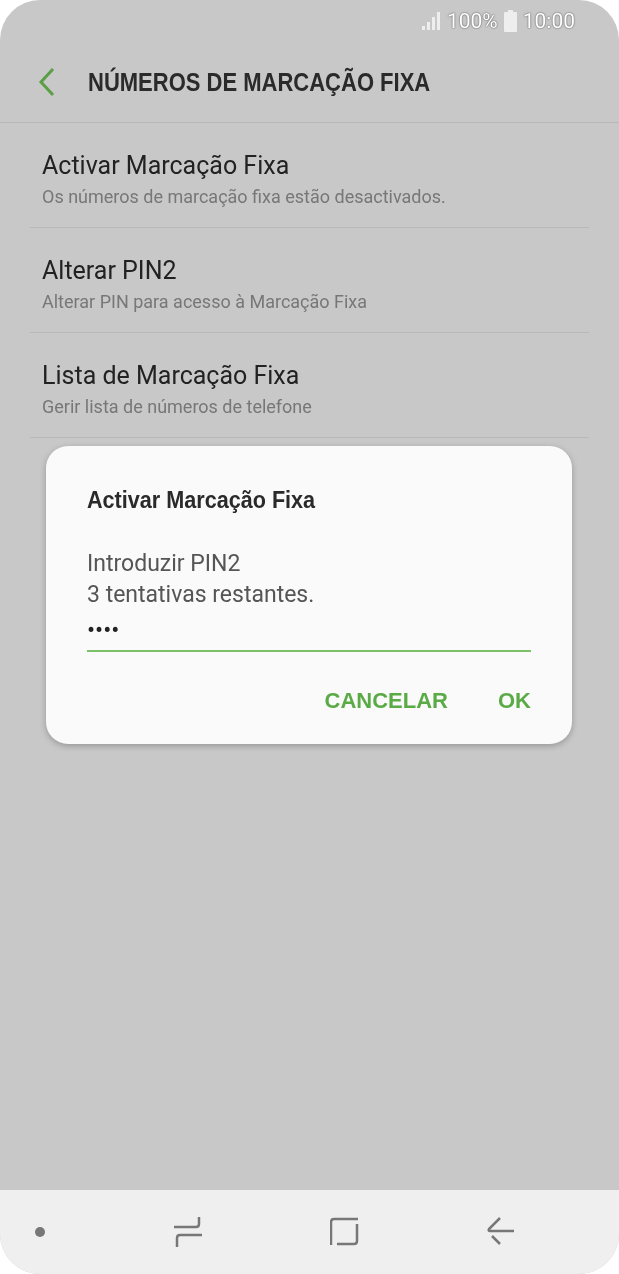  What do you see at coordinates (110, 270) in the screenshot?
I see `setting-title: Alterar PIN2` at bounding box center [110, 270].